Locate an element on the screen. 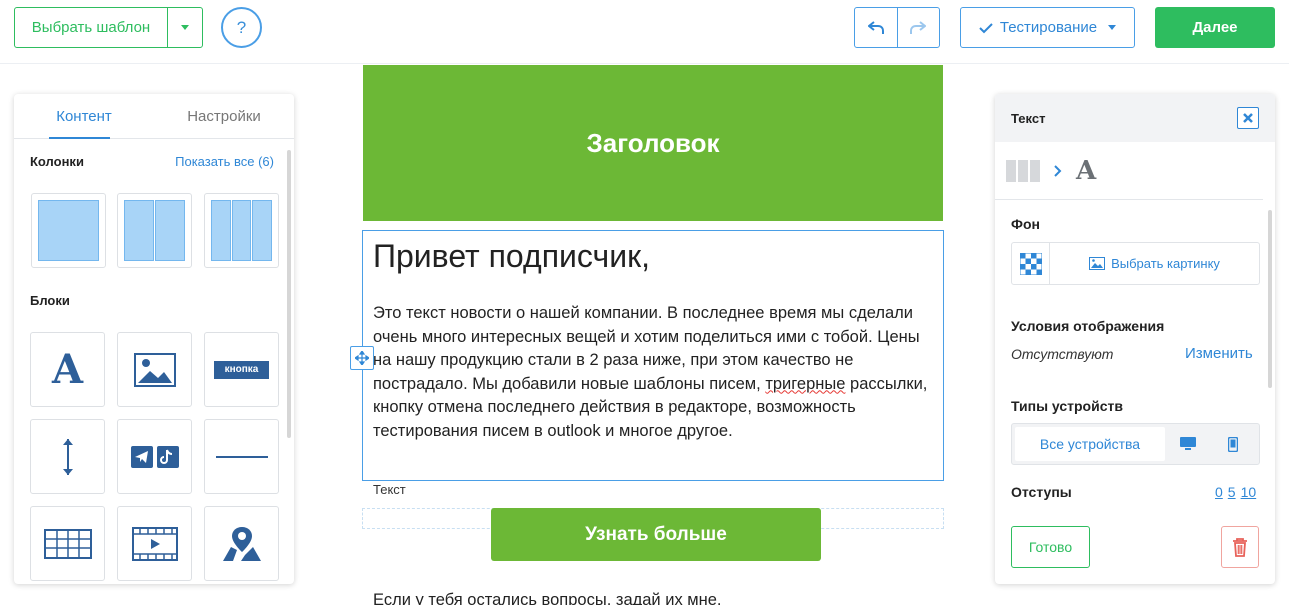 Image resolution: width=1289 pixels, height=605 pixels. button-block-label: кнопка is located at coordinates (241, 369).